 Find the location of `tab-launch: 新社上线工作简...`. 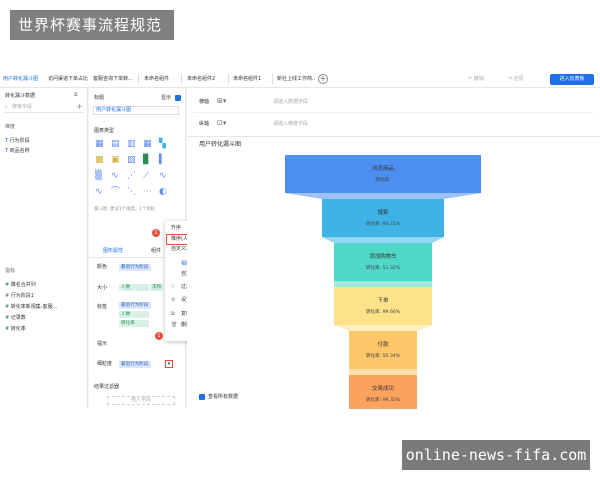

tab-launch: 新社上线工作简... is located at coordinates (296, 79).